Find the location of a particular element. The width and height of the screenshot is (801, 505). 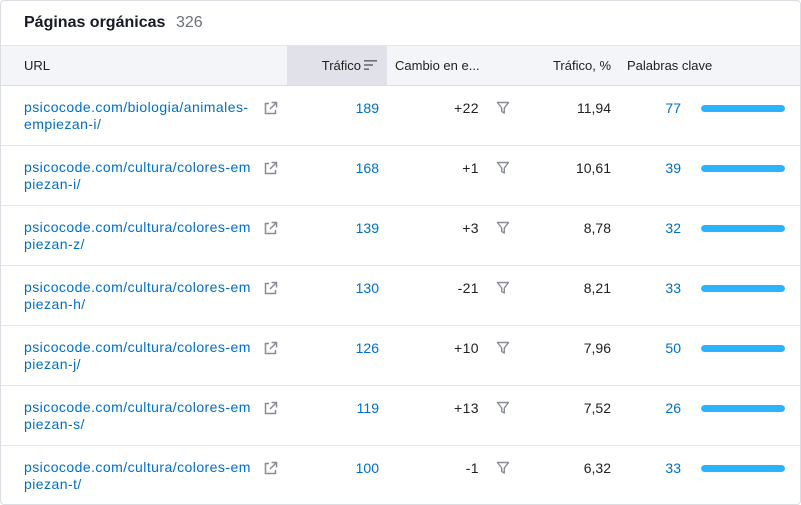

keywords-count-link: 77 is located at coordinates (661, 108).